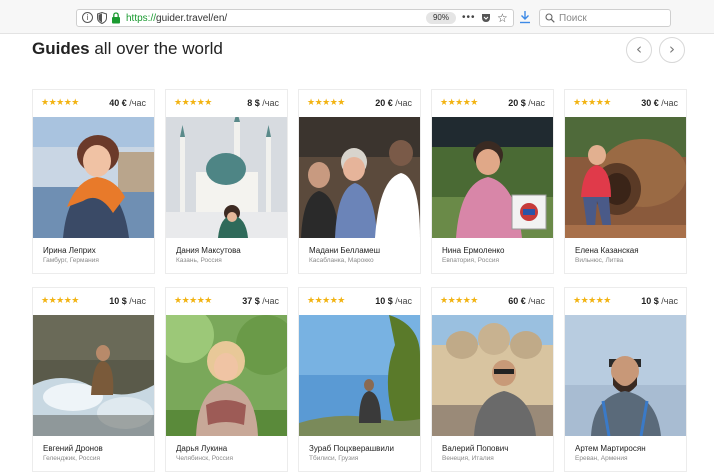 The height and width of the screenshot is (472, 714). Describe the element at coordinates (625, 103) in the screenshot. I see `card-header: ★★★★★ 30 € /час` at that location.